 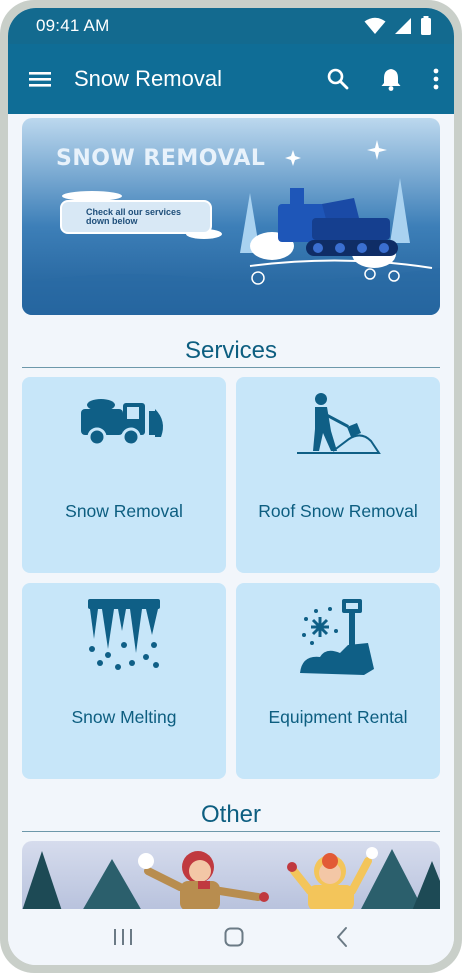 I want to click on back-icon, so click(x=342, y=937).